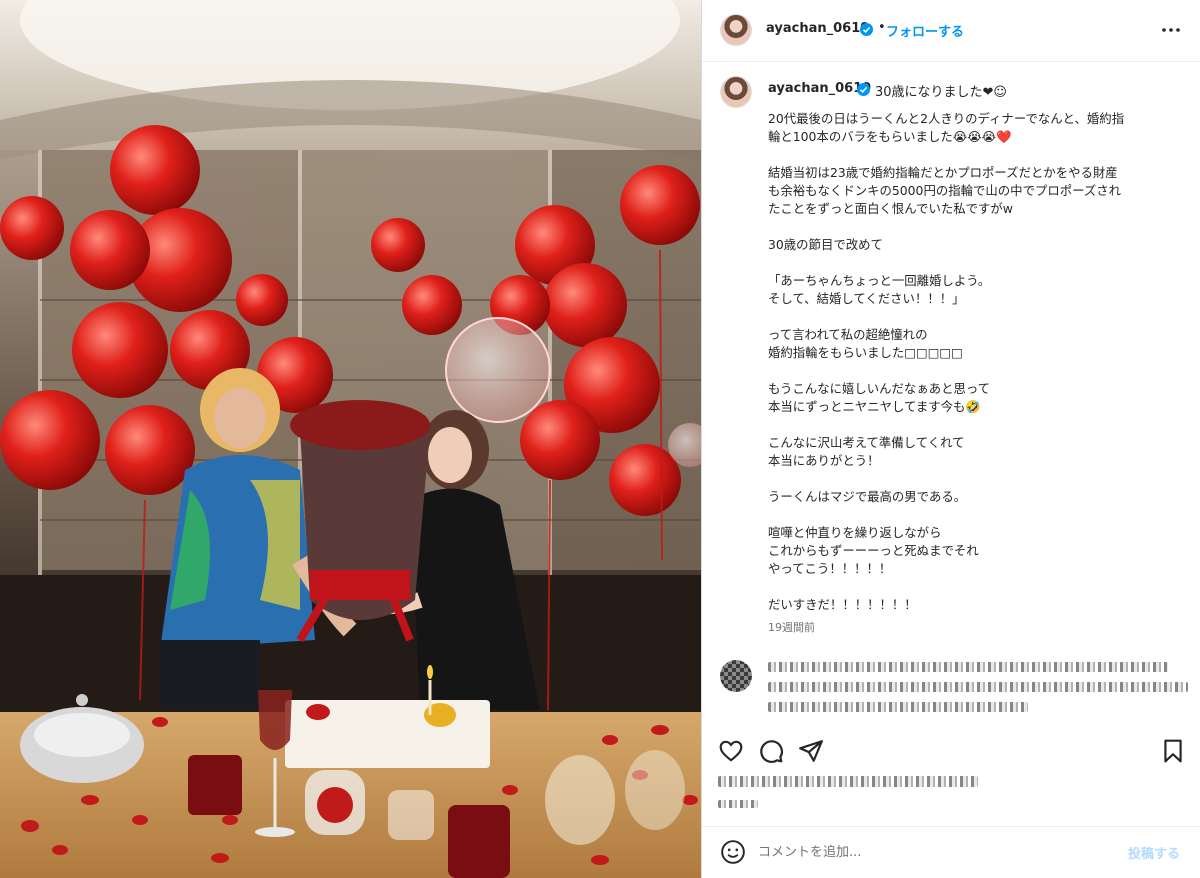 Image resolution: width=1200 pixels, height=878 pixels. I want to click on action-bar, so click(951, 752).